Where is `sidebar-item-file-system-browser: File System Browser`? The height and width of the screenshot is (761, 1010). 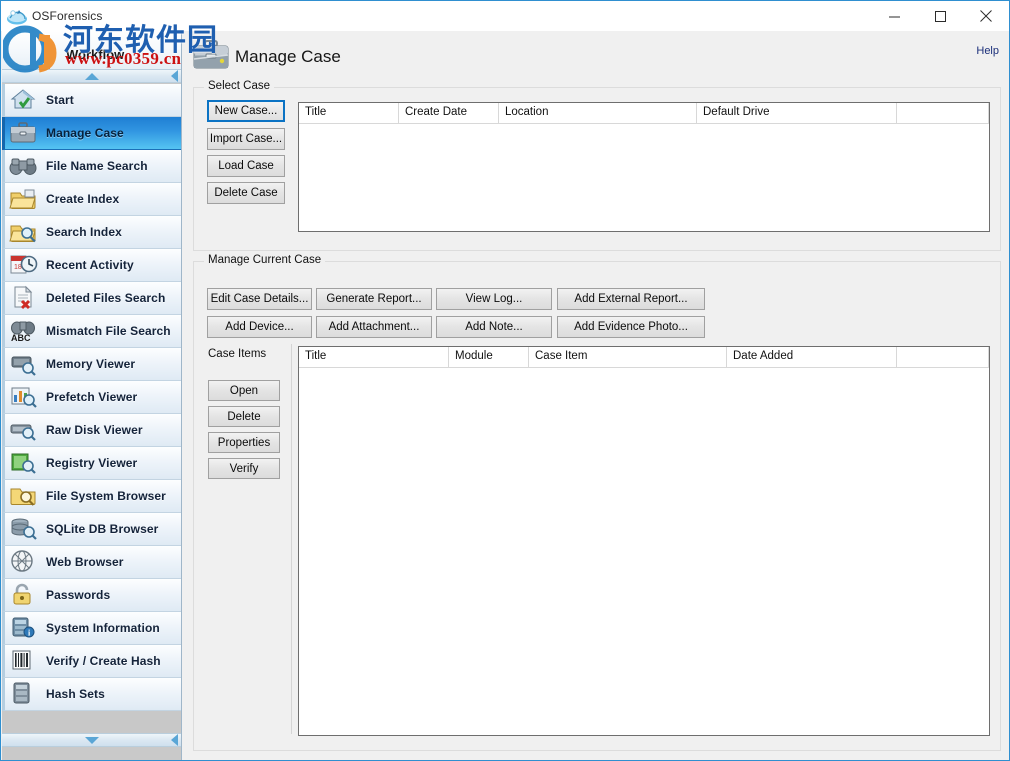
sidebar-item-file-system-browser: File System Browser is located at coordinates (91, 496).